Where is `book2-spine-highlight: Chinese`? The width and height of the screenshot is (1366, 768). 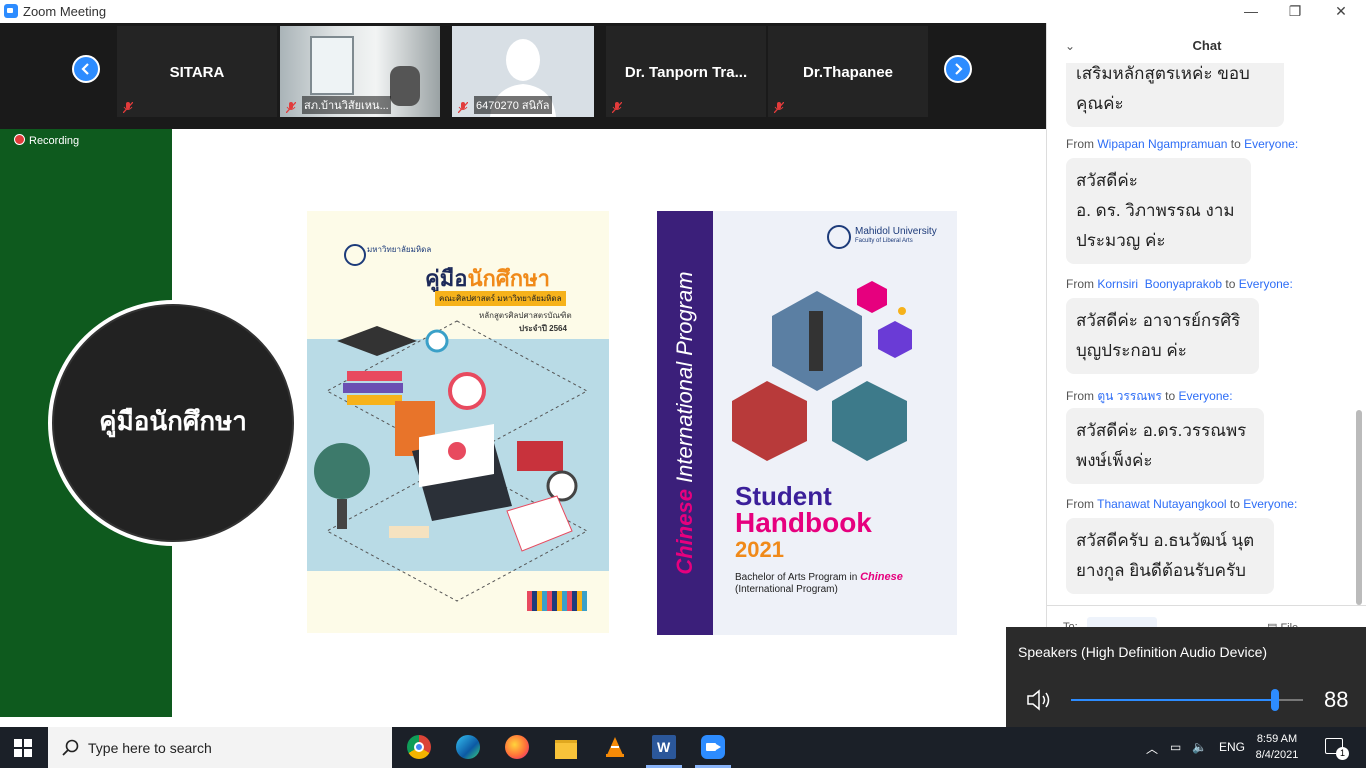 book2-spine-highlight: Chinese is located at coordinates (684, 532).